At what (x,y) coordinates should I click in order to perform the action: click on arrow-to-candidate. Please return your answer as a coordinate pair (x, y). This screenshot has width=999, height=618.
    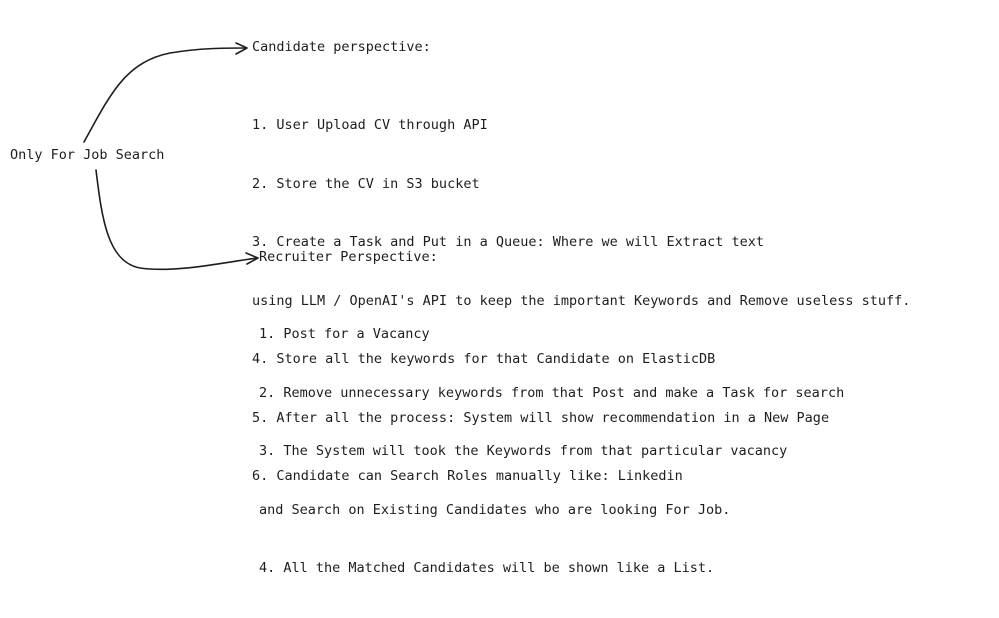
    Looking at the image, I should click on (165, 95).